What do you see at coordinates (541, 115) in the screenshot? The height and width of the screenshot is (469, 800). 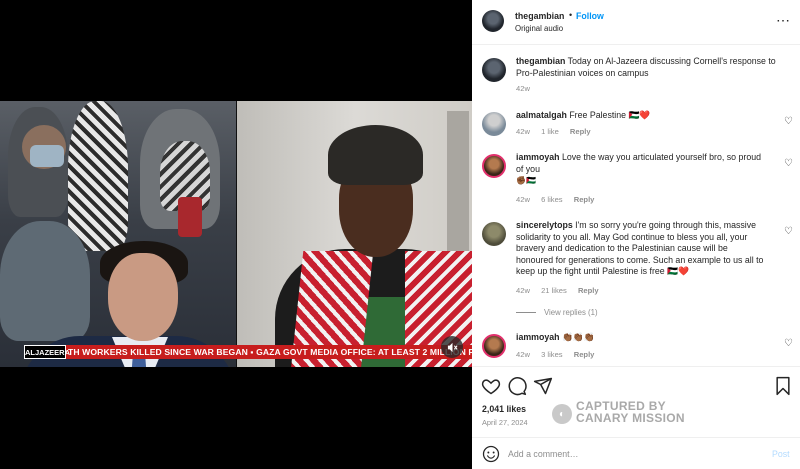 I see `comment-username: aalmatalgah` at bounding box center [541, 115].